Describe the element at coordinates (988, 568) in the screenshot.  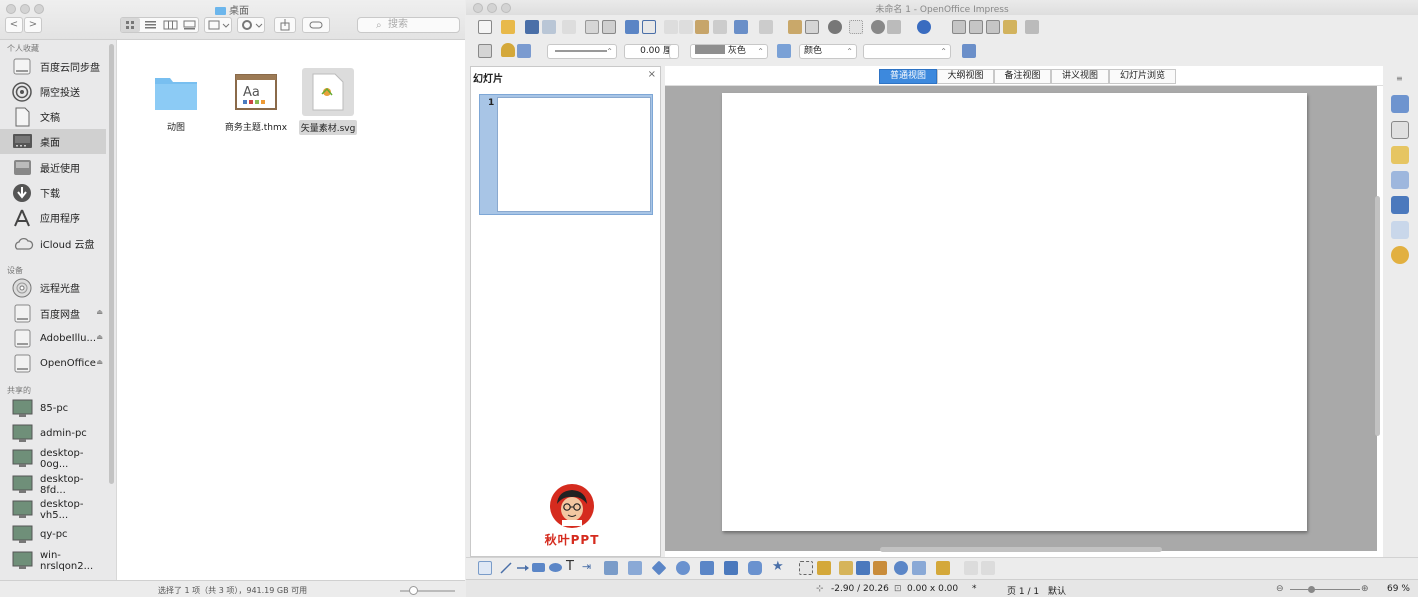
I see `shadow-toggle-icon` at that location.